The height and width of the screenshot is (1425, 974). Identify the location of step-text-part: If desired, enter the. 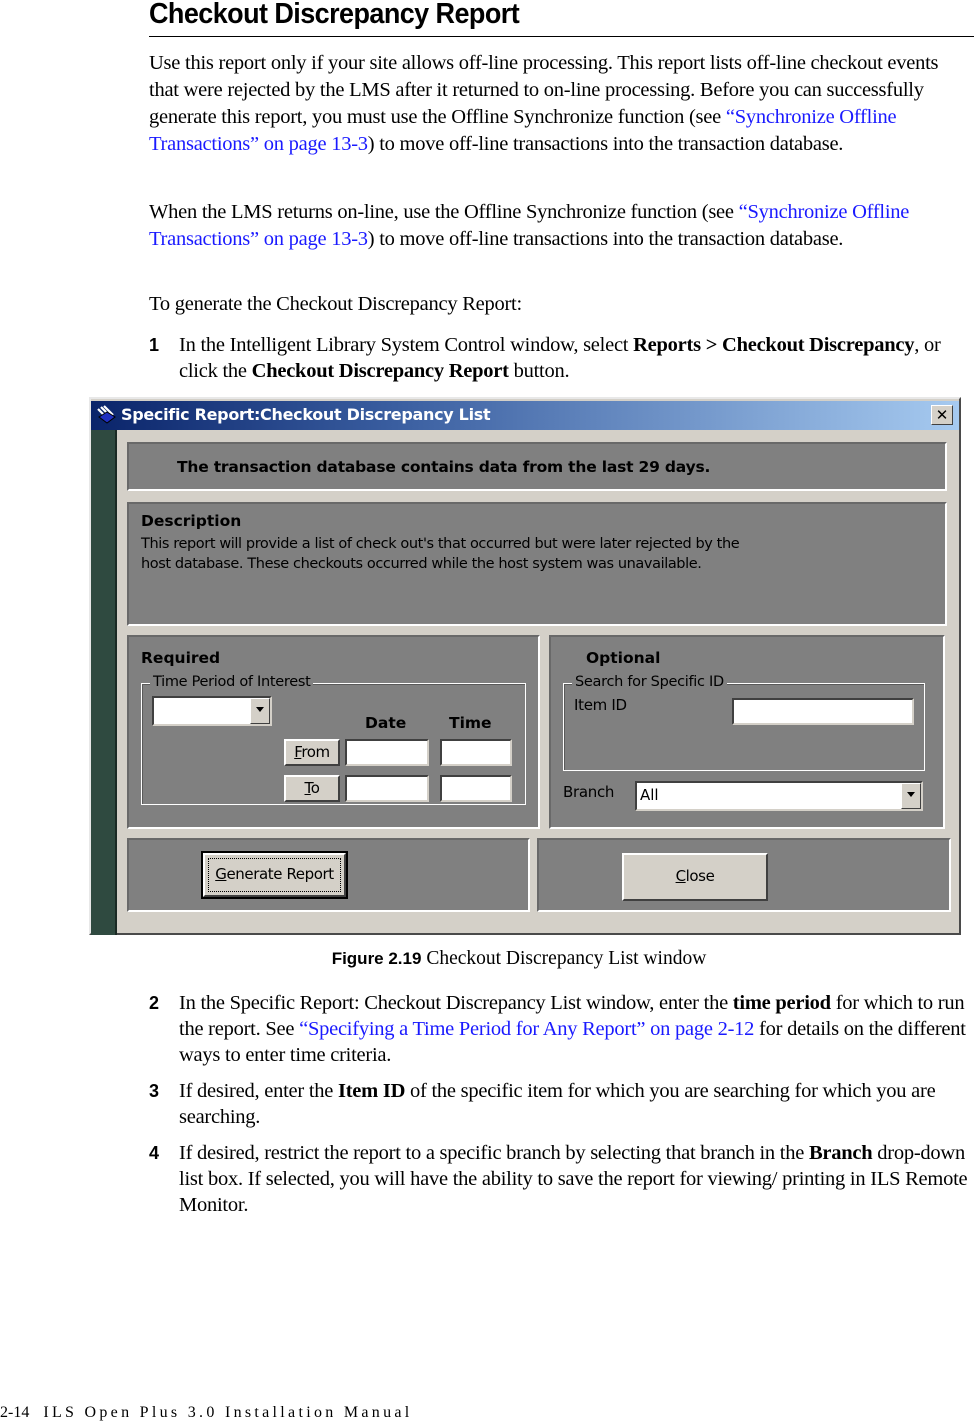
(258, 1091).